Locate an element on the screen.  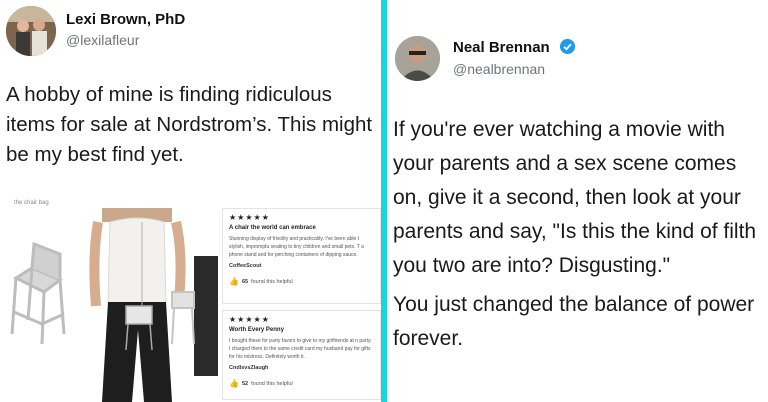
review-title: Worth Every Penny is located at coordinates (256, 330).